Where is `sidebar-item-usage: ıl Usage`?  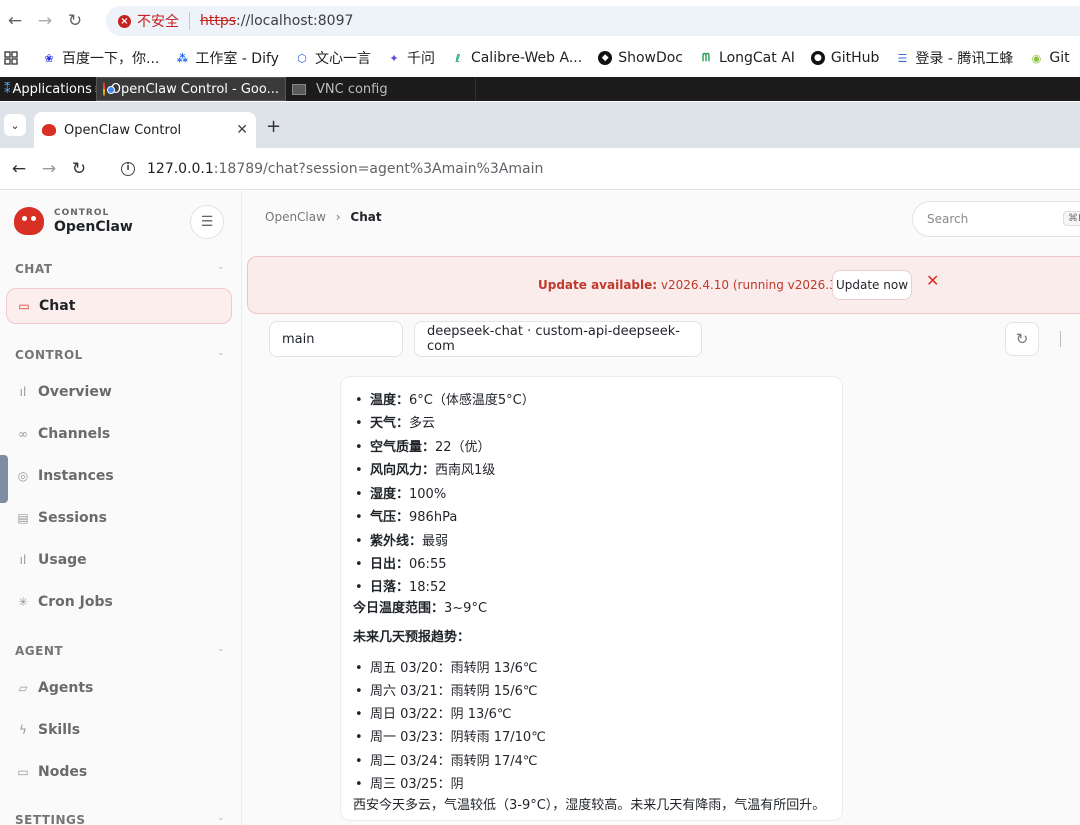 sidebar-item-usage: ıl Usage is located at coordinates (119, 560).